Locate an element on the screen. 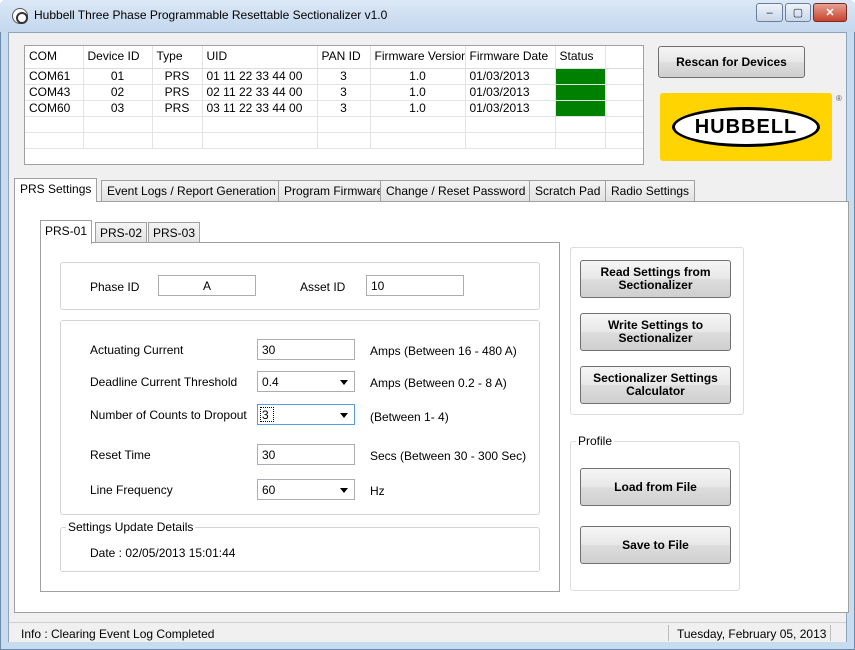 Image resolution: width=855 pixels, height=650 pixels. phase-id-label: Phase ID is located at coordinates (115, 287).